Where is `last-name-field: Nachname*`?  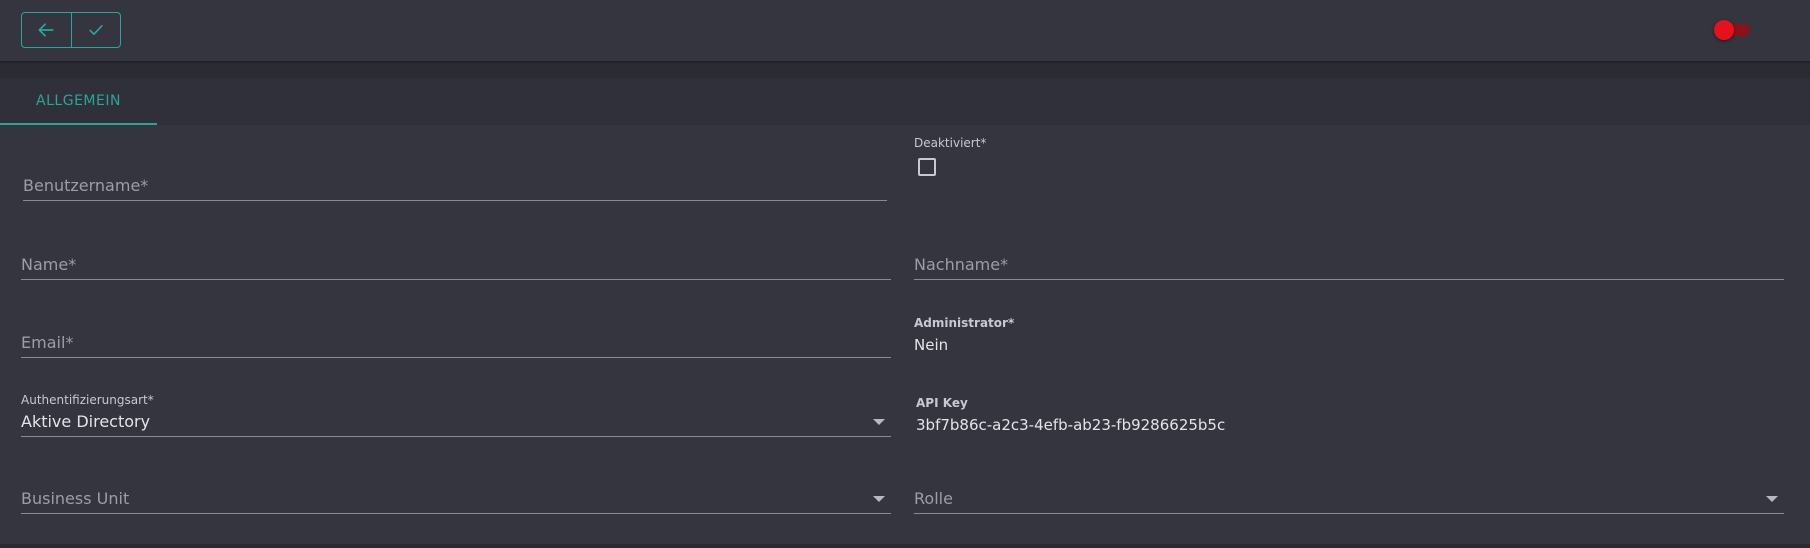
last-name-field: Nachname* is located at coordinates (1349, 265).